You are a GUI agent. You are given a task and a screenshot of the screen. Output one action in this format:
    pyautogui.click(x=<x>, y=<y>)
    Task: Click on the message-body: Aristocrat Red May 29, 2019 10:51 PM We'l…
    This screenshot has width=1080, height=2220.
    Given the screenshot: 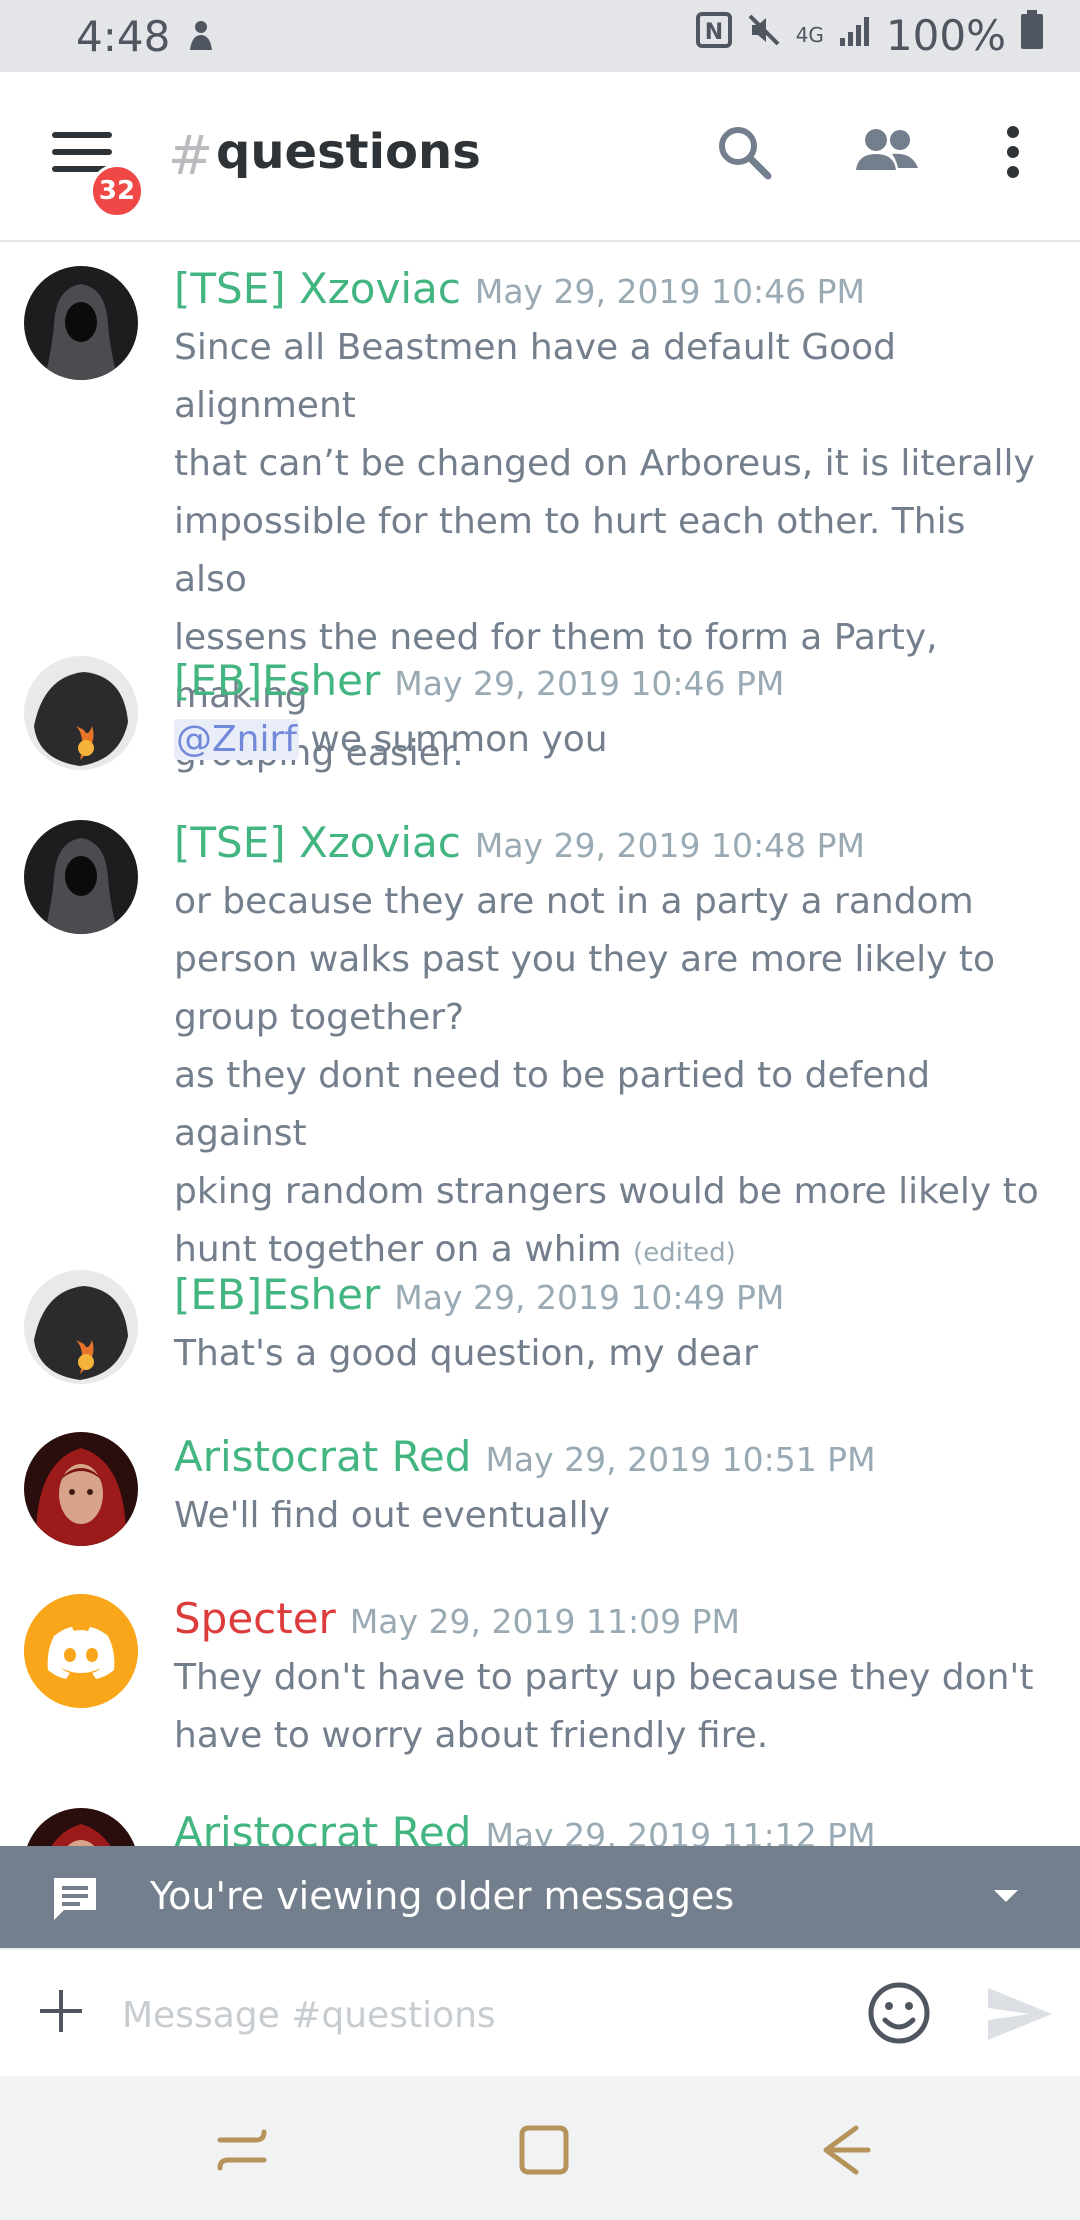 What is the action you would take?
    pyautogui.click(x=607, y=1488)
    